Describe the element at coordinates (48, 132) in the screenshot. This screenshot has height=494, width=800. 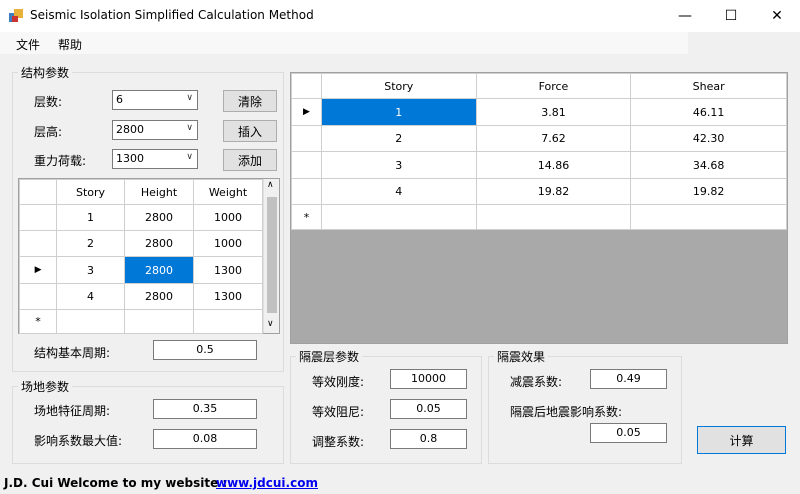
I see `height-label: 层高:` at that location.